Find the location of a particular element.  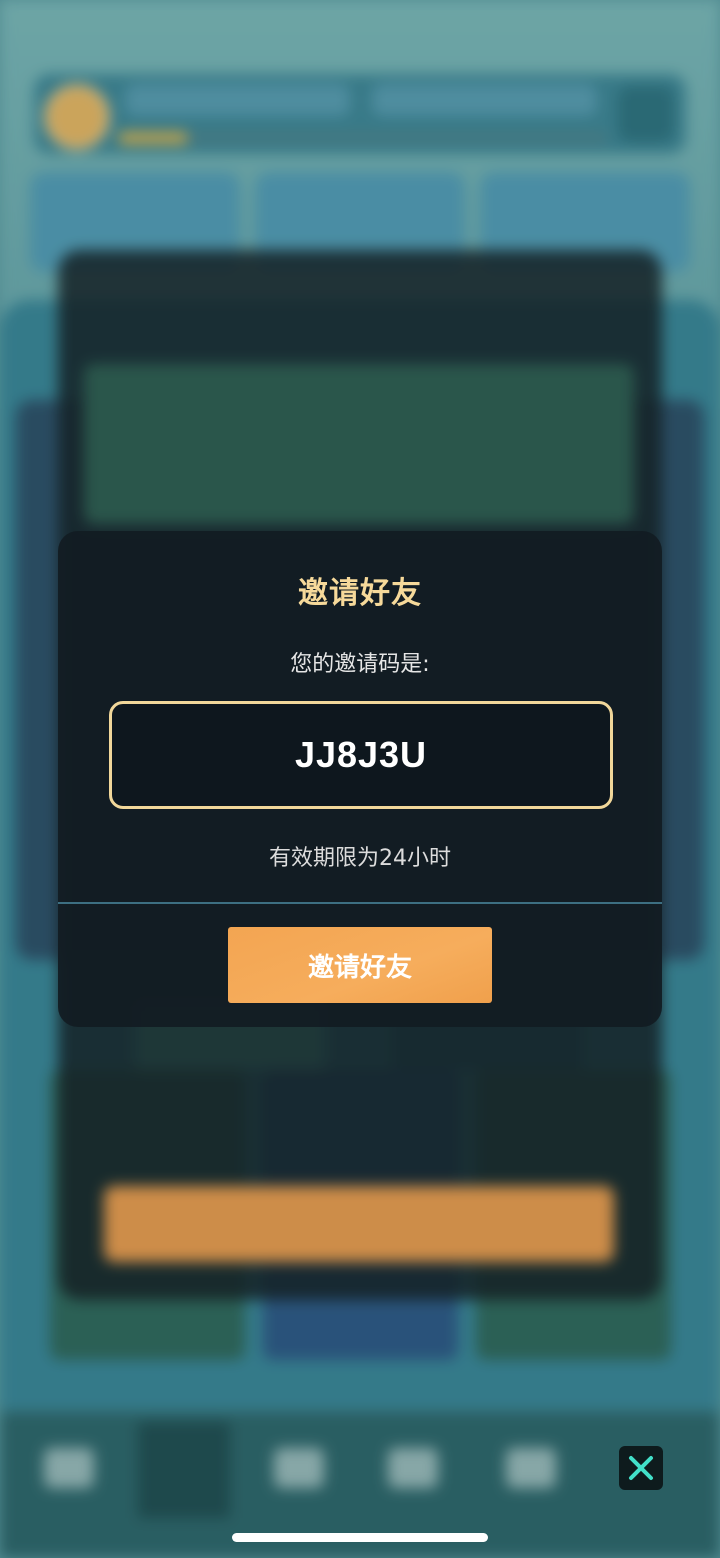

close-button is located at coordinates (641, 1468).